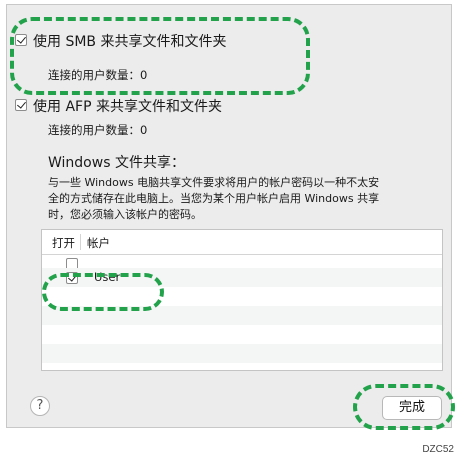 The height and width of the screenshot is (461, 460). I want to click on afp-sharing-label: 使用 AFP 来共享文件和文件夹, so click(127, 107).